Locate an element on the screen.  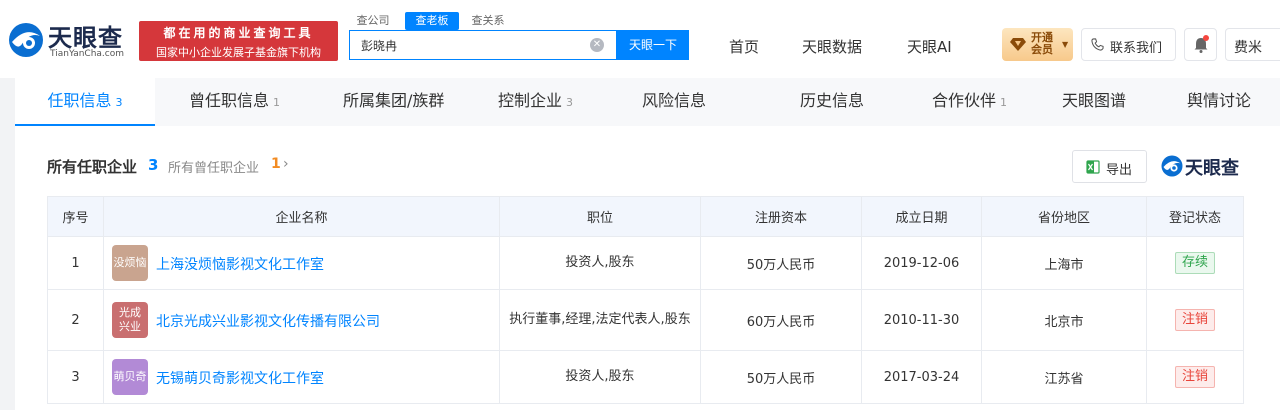
column-header: 登记状态 is located at coordinates (1195, 216).